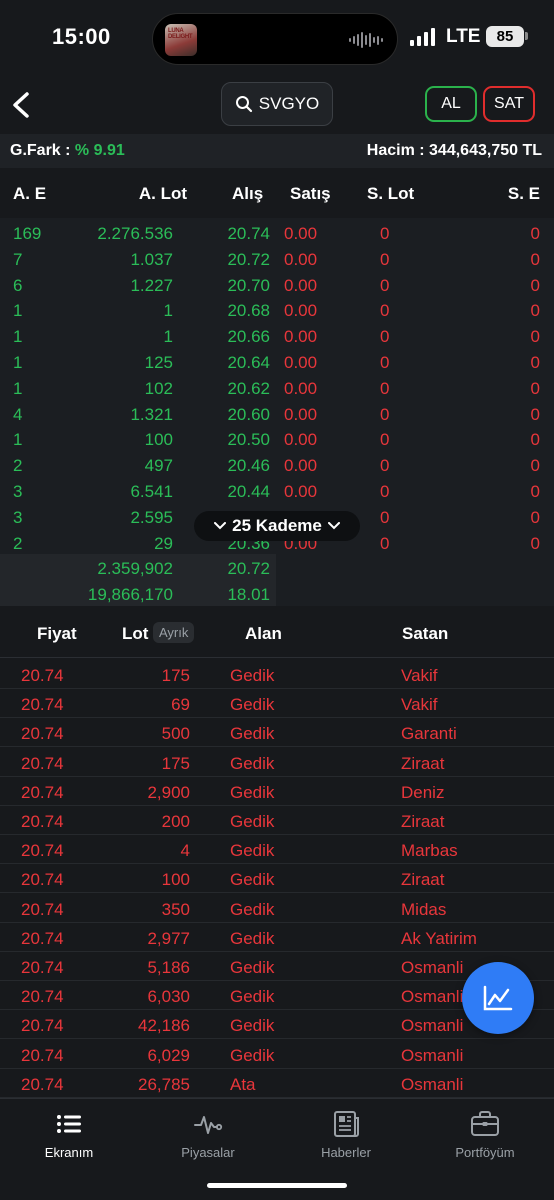  I want to click on depth-alis: 20.66, so click(248, 337).